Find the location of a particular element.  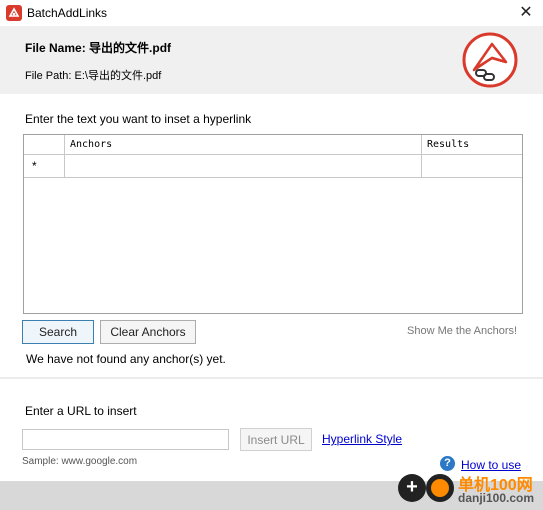

file-name-value: 导出的文件.pdf is located at coordinates (130, 48).